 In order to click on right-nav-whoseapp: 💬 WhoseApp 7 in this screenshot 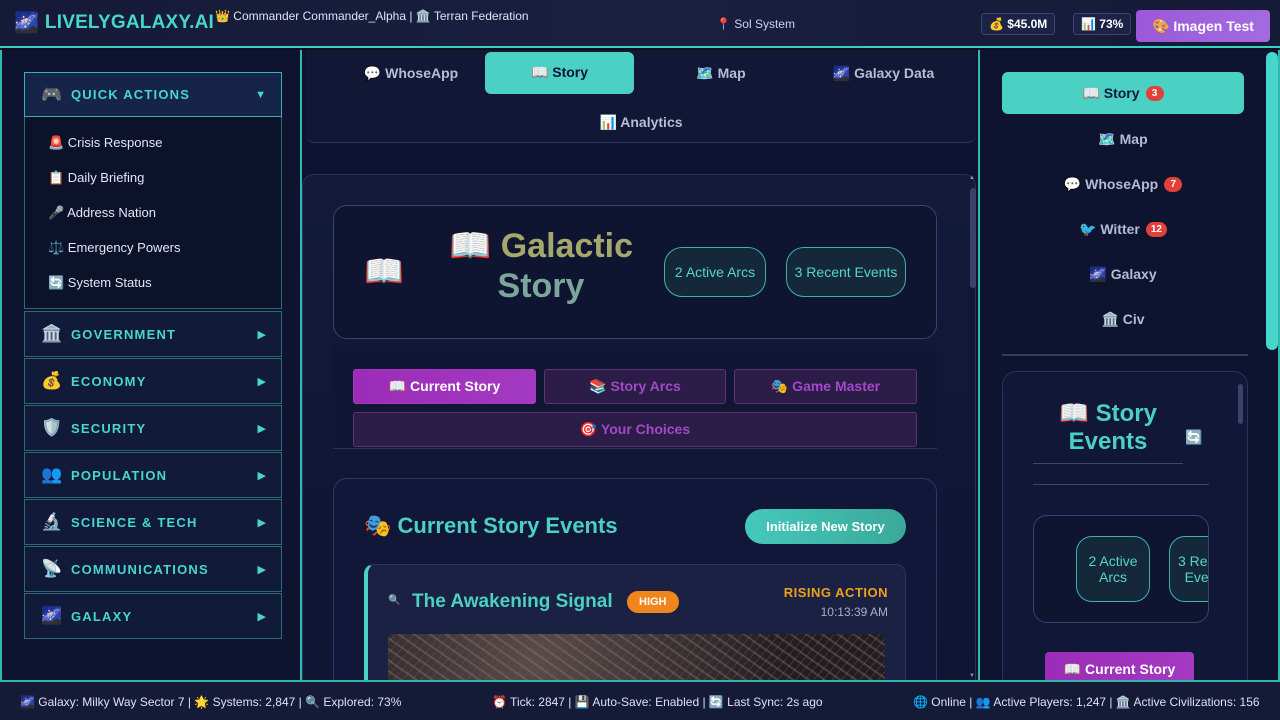, I will do `click(1123, 184)`.